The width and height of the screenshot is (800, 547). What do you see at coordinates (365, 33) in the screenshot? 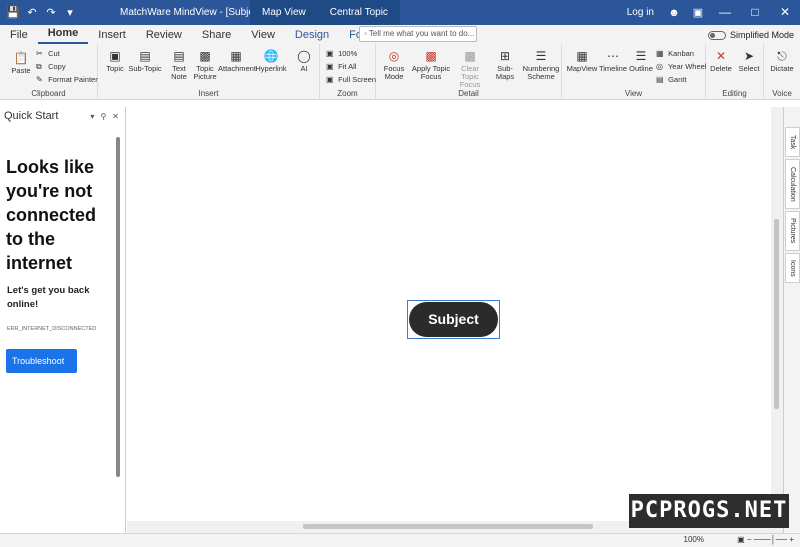
I see `lightbulb-icon: ◦` at bounding box center [365, 33].